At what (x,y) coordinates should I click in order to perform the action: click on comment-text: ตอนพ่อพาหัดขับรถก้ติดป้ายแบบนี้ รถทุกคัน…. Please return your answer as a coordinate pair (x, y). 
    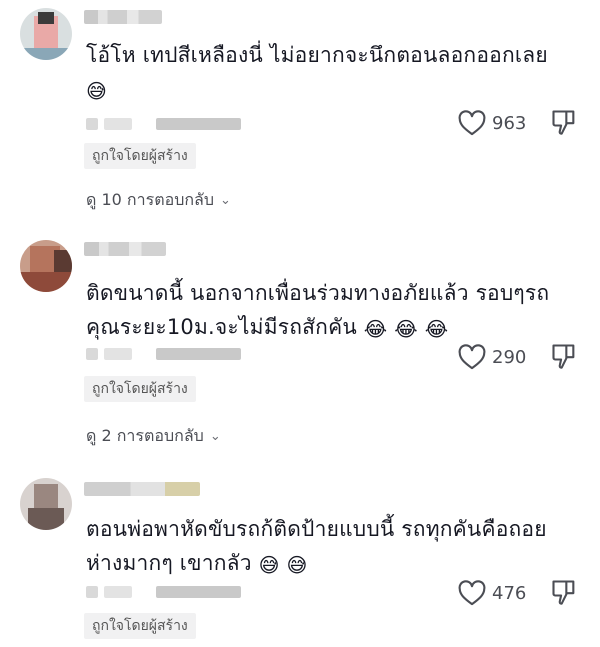
    Looking at the image, I should click on (326, 547).